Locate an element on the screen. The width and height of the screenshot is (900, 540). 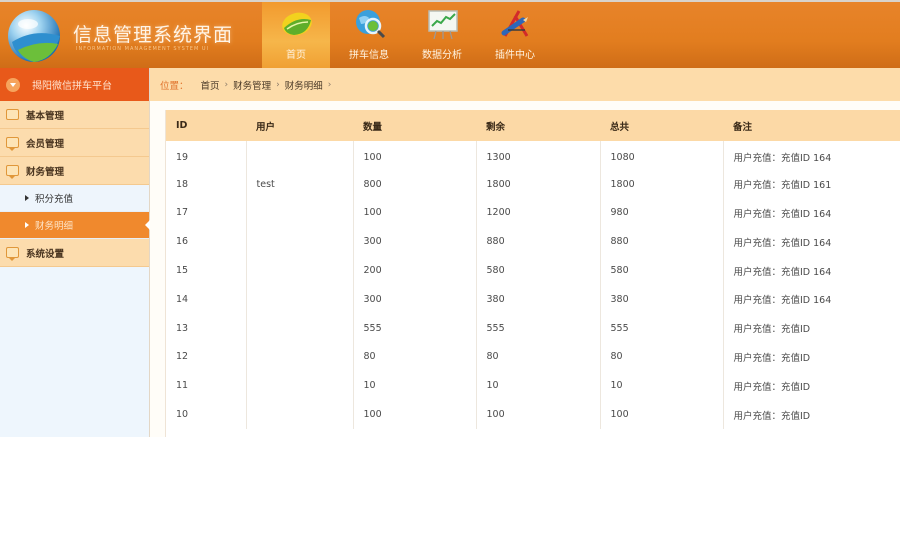
table-row: 19 100 1300 1080 用户充值：充值ID 164 is located at coordinates (533, 155).